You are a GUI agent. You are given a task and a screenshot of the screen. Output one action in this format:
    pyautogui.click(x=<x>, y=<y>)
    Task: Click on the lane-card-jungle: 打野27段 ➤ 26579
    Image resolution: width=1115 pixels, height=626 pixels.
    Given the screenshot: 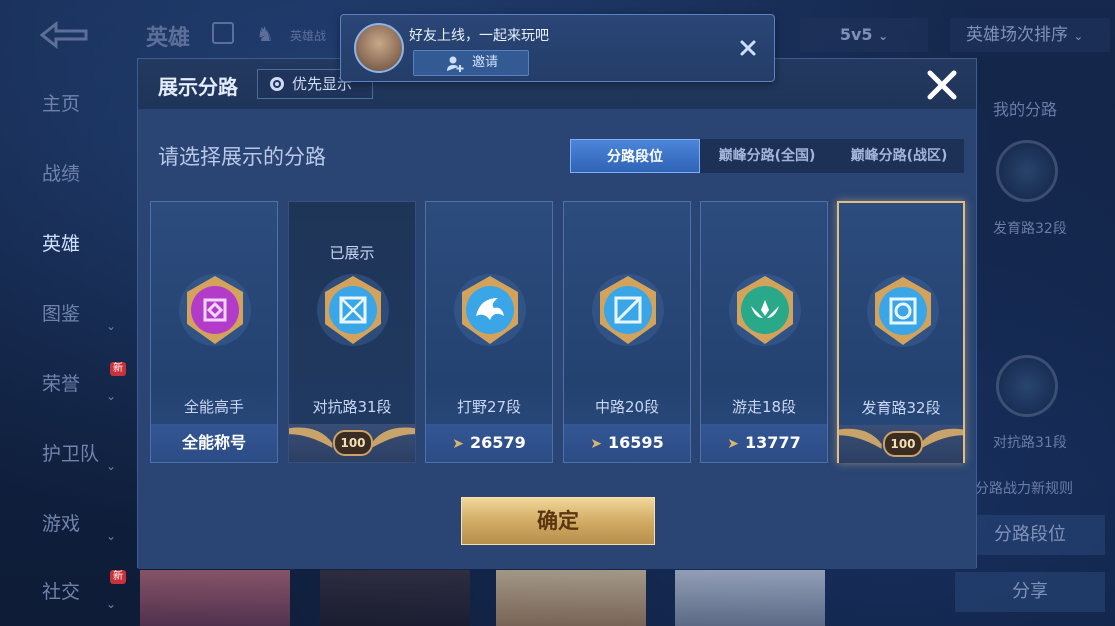 What is the action you would take?
    pyautogui.click(x=489, y=332)
    